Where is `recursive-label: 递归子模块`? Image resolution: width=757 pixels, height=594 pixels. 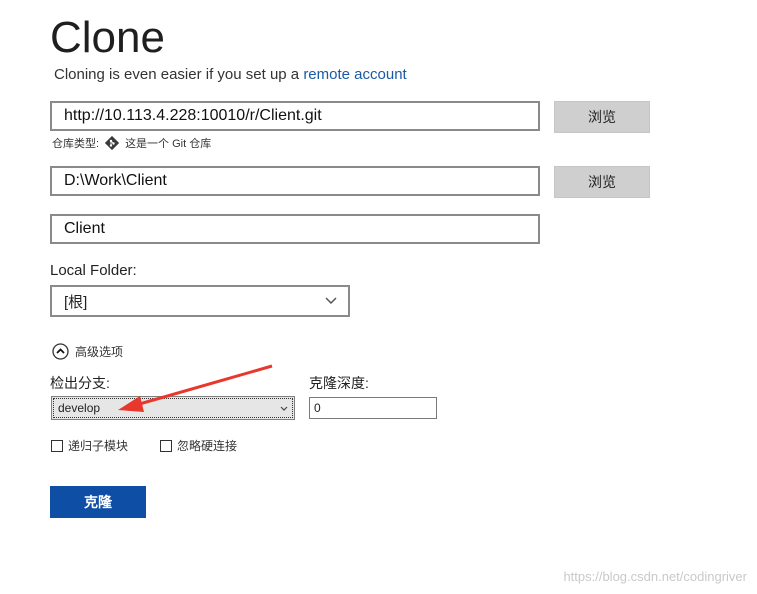 recursive-label: 递归子模块 is located at coordinates (98, 446).